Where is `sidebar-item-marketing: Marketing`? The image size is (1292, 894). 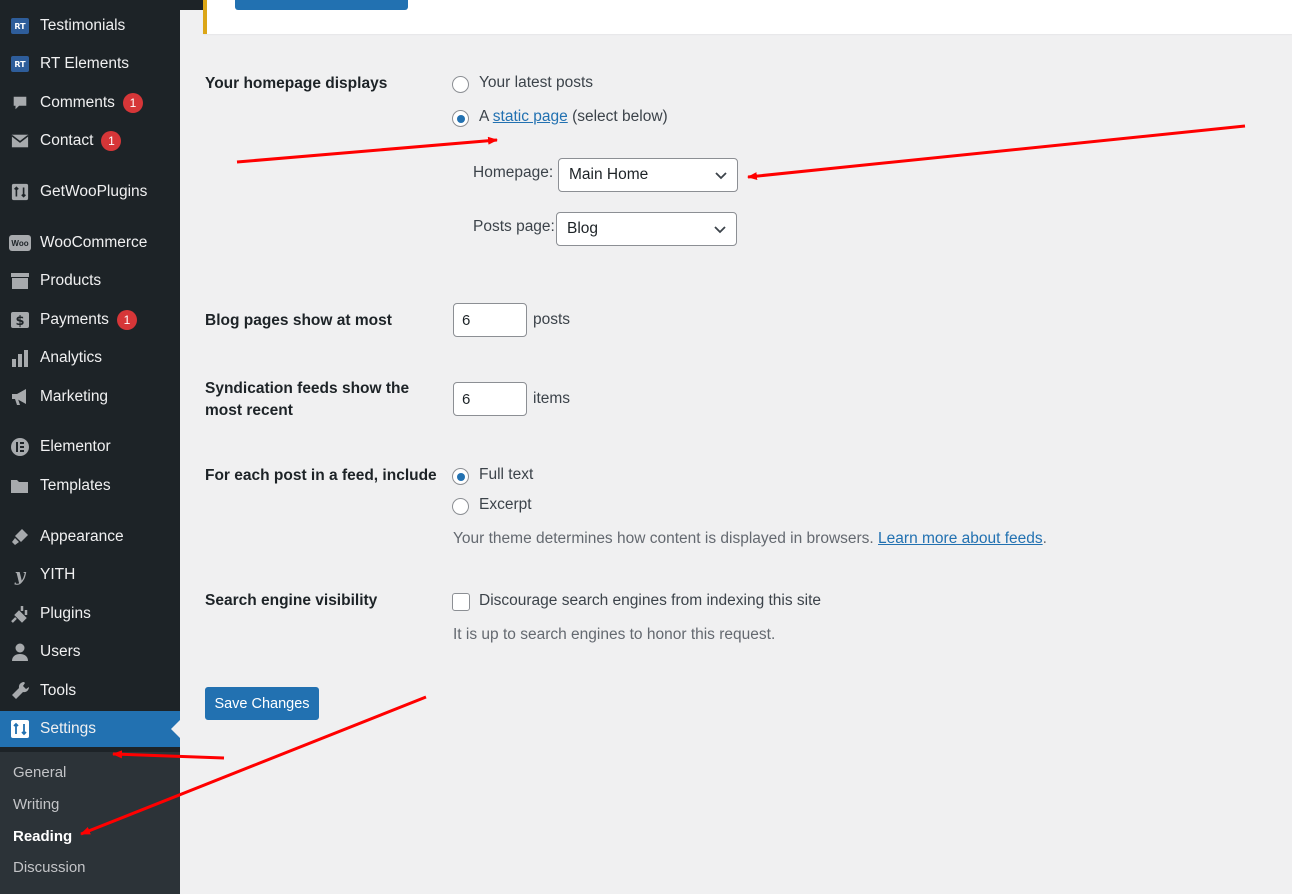 sidebar-item-marketing: Marketing is located at coordinates (90, 397).